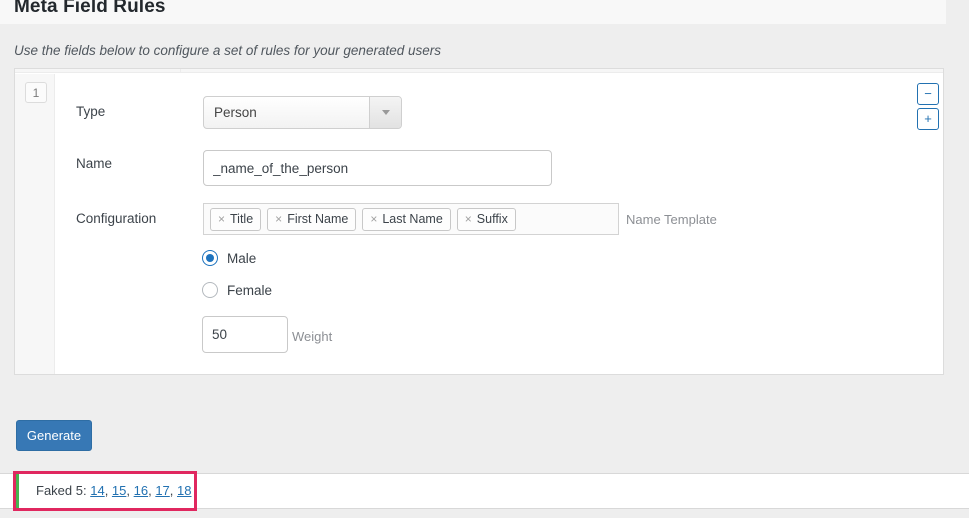 The height and width of the screenshot is (518, 969). What do you see at coordinates (91, 111) in the screenshot?
I see `type-label: Type` at bounding box center [91, 111].